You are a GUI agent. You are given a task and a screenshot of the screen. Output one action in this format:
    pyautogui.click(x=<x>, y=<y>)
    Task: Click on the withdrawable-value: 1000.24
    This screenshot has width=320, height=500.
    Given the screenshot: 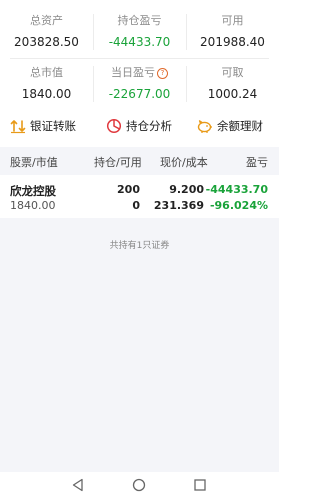 What is the action you would take?
    pyautogui.click(x=232, y=94)
    